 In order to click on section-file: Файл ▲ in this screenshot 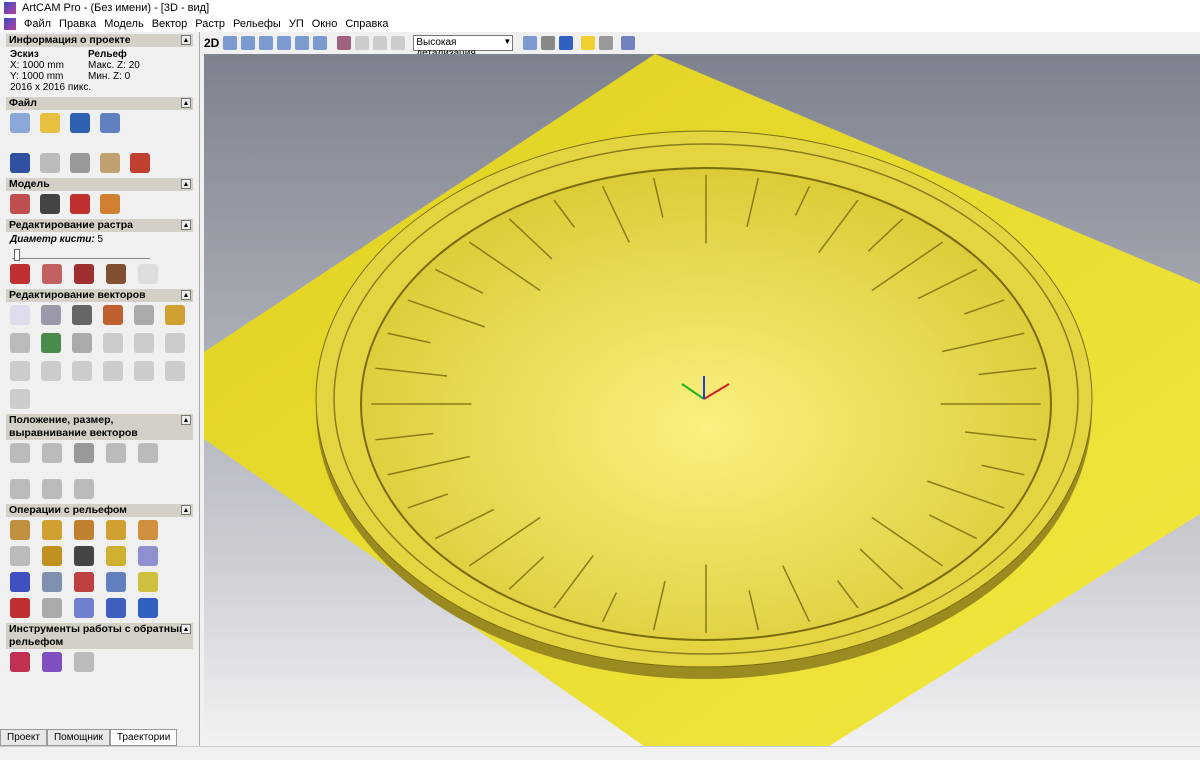, I will do `click(99, 103)`.